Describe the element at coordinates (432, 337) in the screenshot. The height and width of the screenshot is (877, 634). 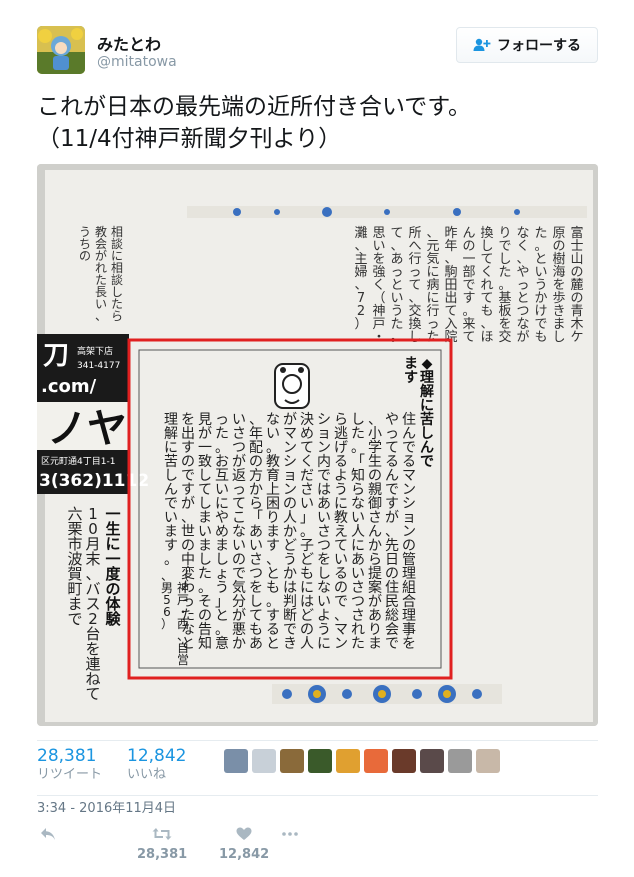
I see `upper-article-text: た` at that location.